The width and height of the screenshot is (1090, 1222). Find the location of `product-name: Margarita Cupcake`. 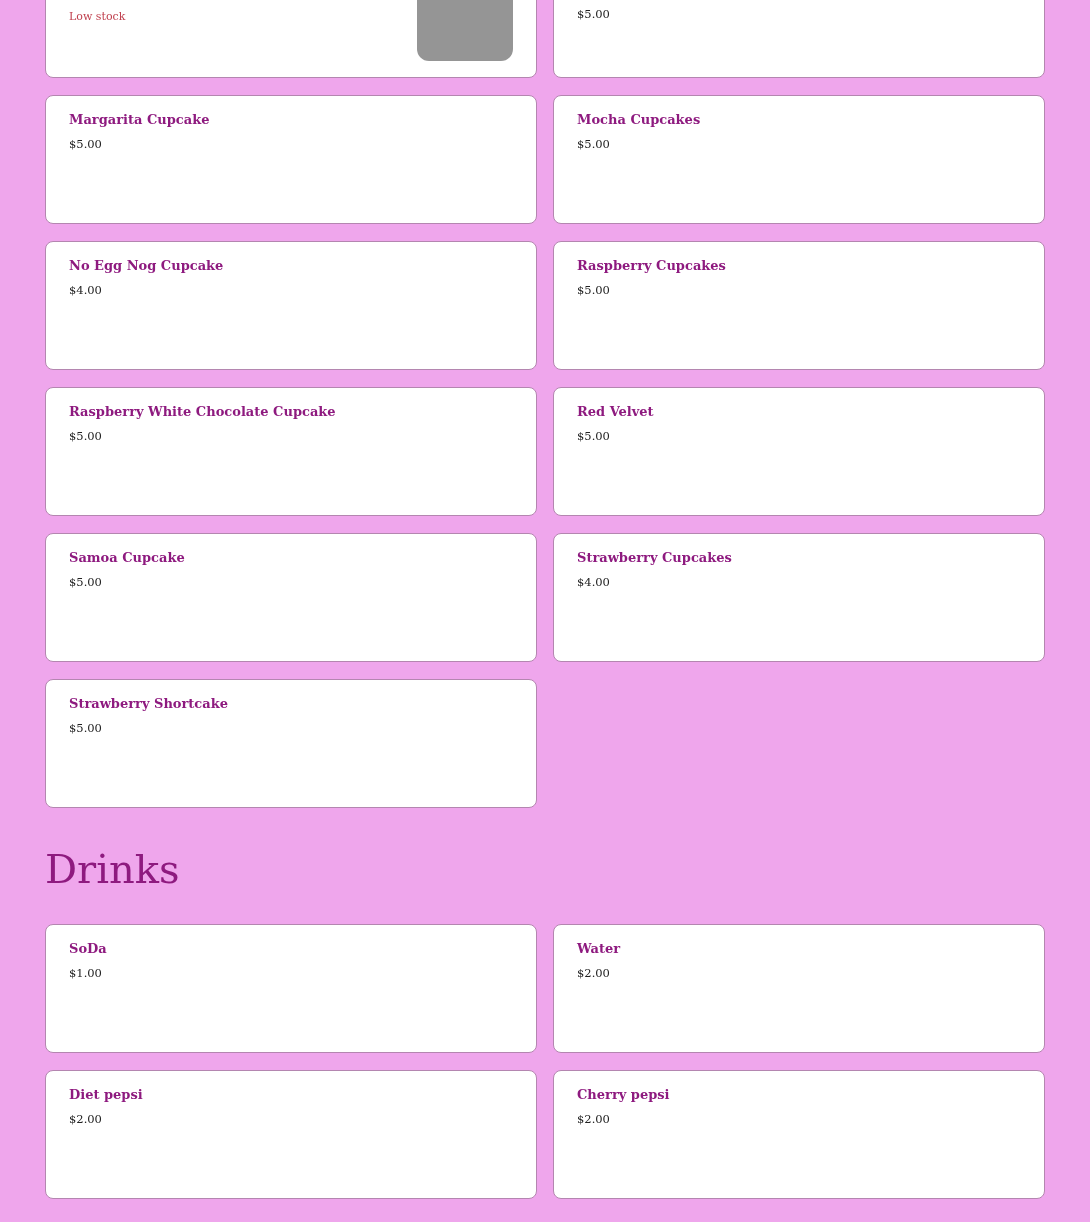

product-name: Margarita Cupcake is located at coordinates (139, 119).